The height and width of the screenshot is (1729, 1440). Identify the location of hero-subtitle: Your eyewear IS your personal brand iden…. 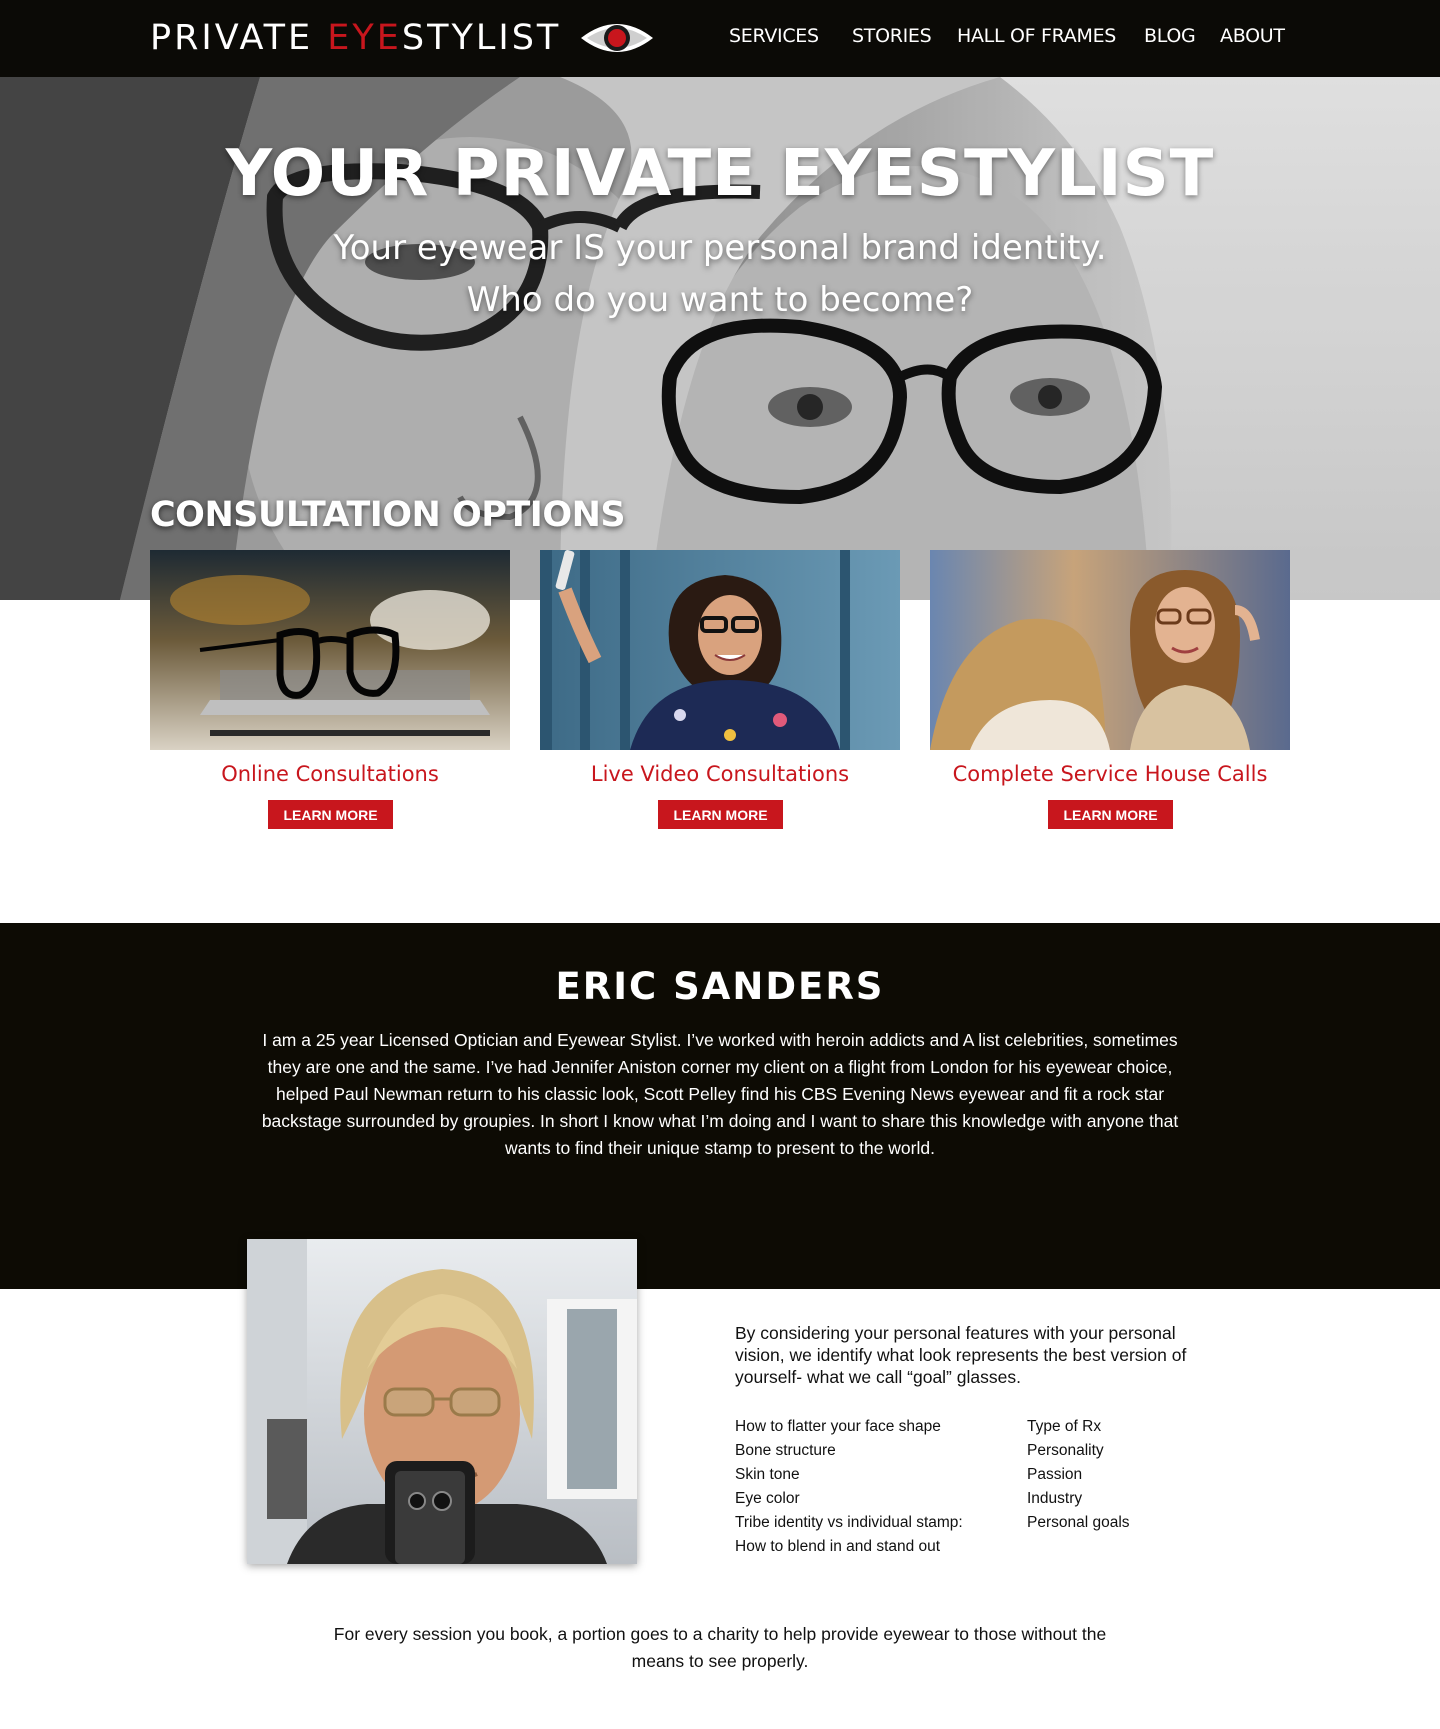
(720, 274).